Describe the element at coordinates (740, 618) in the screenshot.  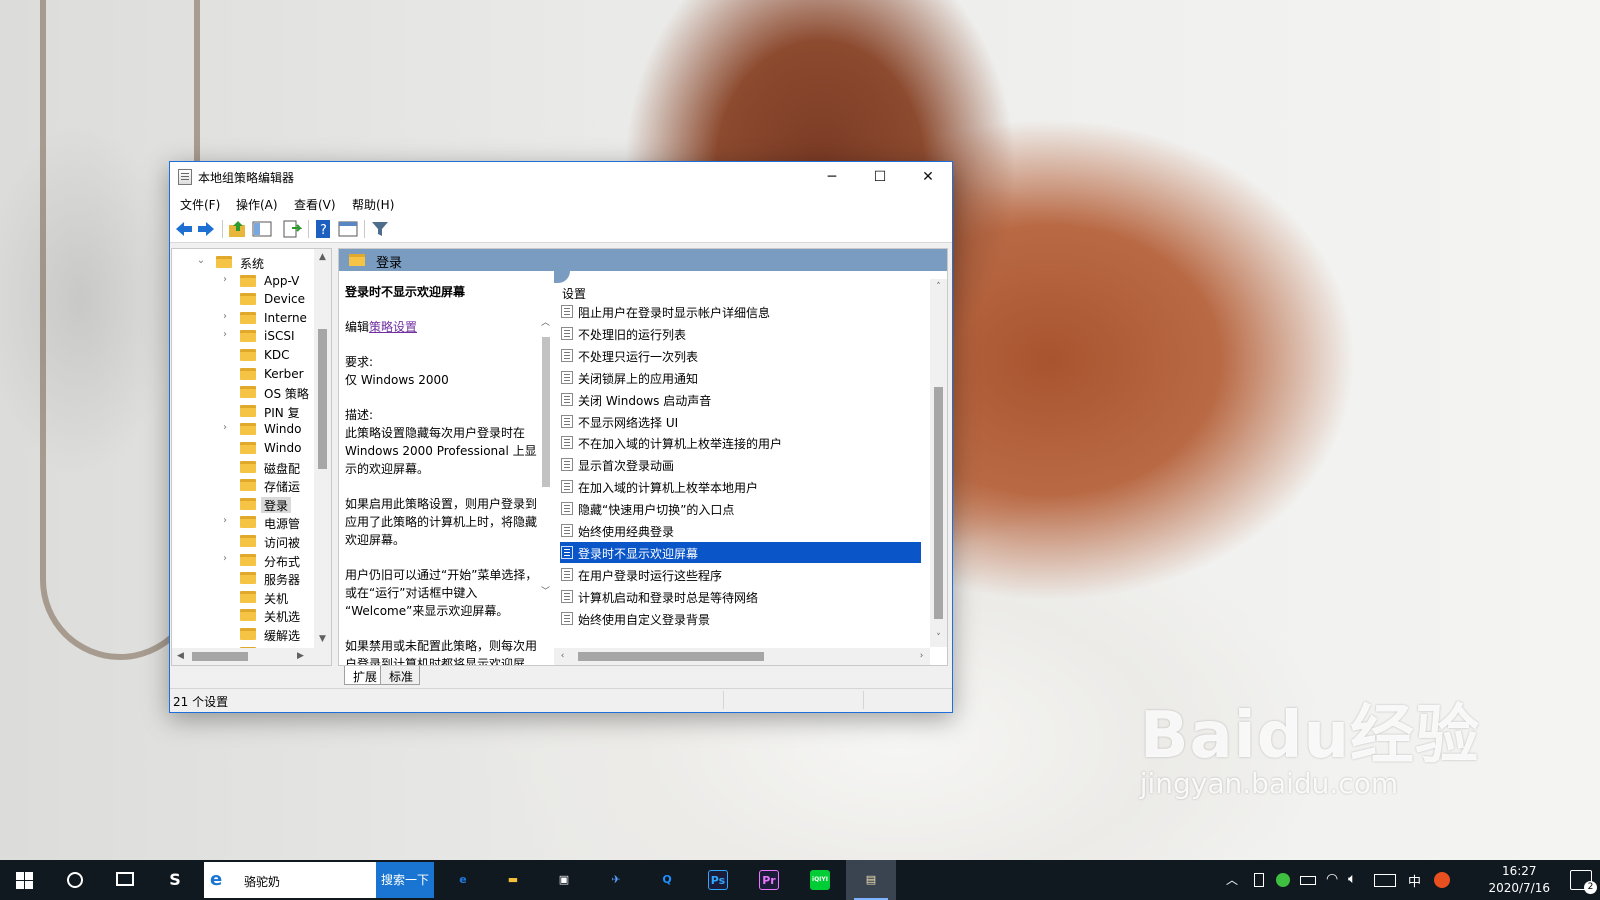
I see `policy-setting-row: 始终使用自定义登录背景` at that location.